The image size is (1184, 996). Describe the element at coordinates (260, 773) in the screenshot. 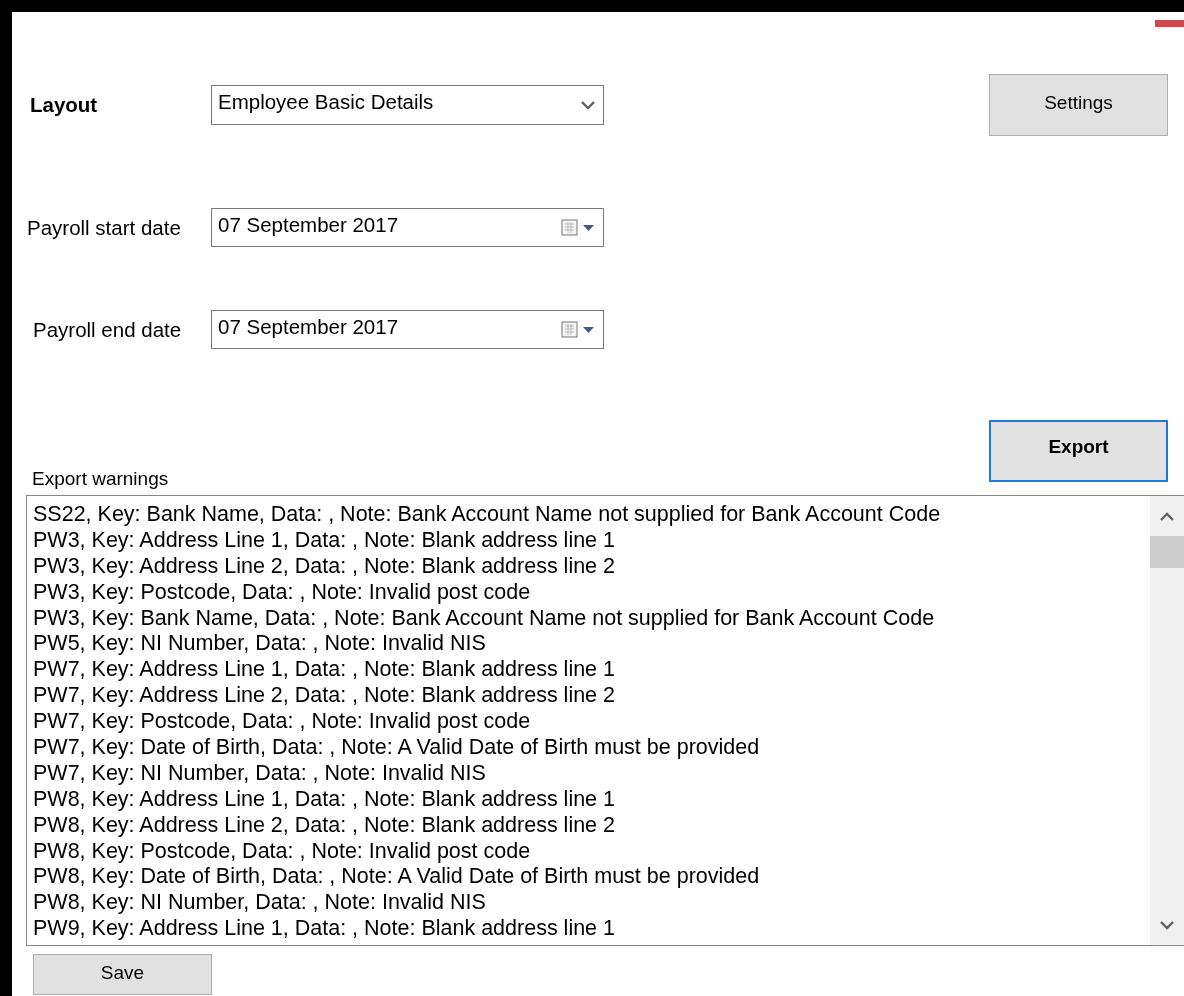

I see `warning-line: PW7, Key: NI Number, Data: , Note: Invalid NIS` at that location.